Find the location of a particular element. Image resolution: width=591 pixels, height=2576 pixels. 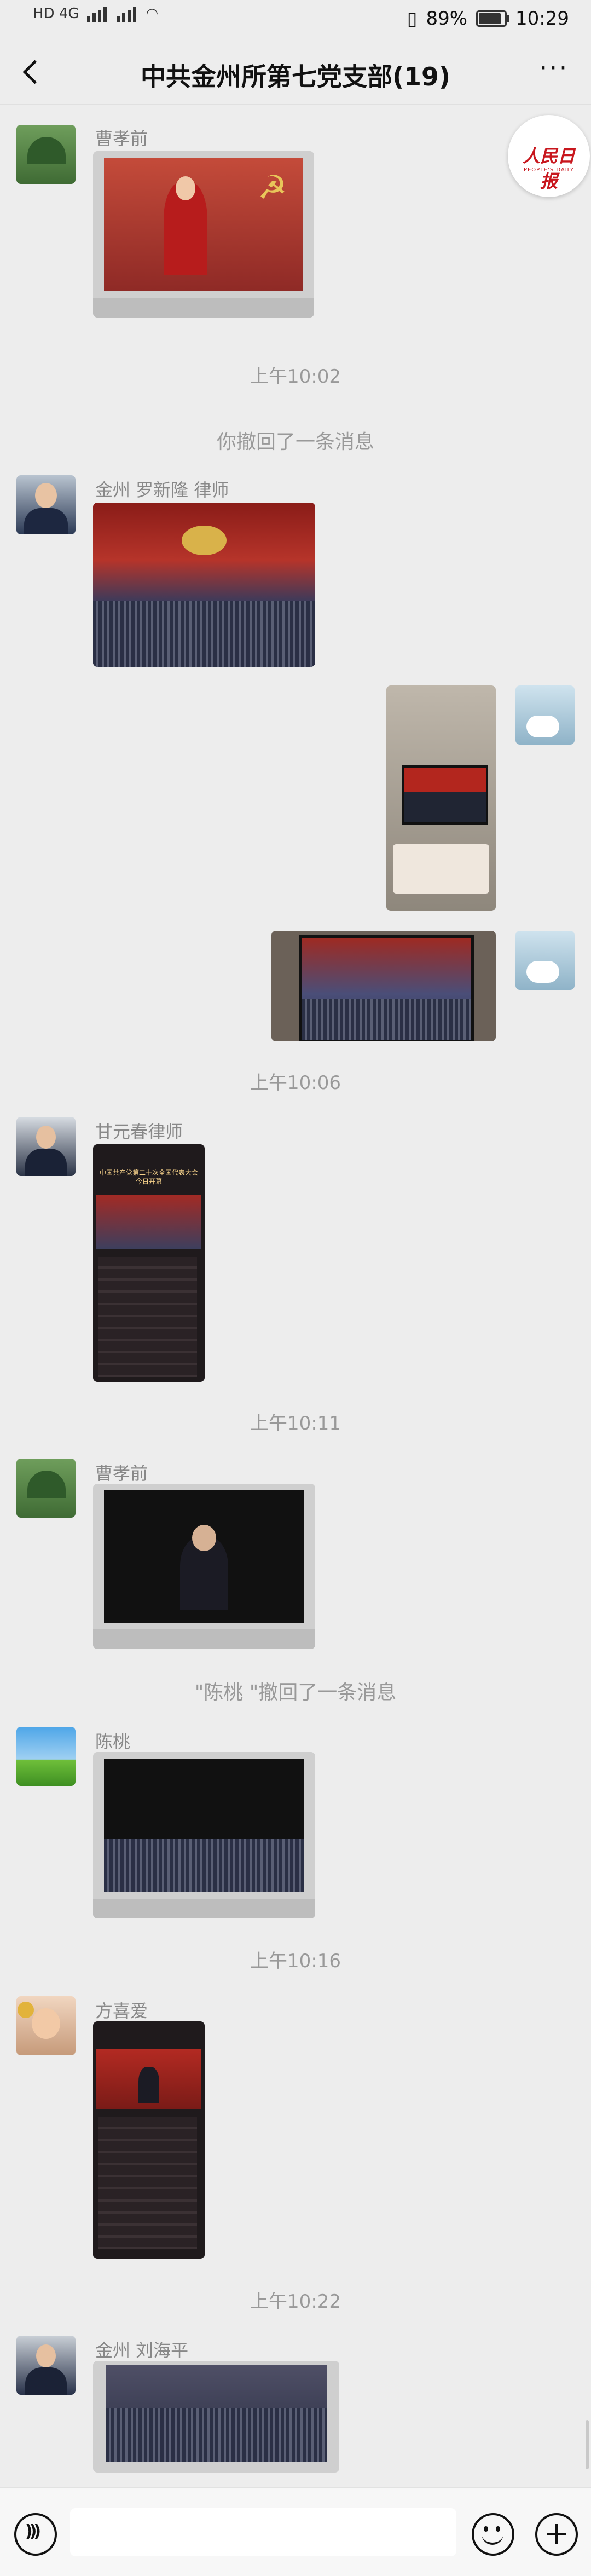

logo-subtext: PEOPLE'S DAILY is located at coordinates (549, 170).